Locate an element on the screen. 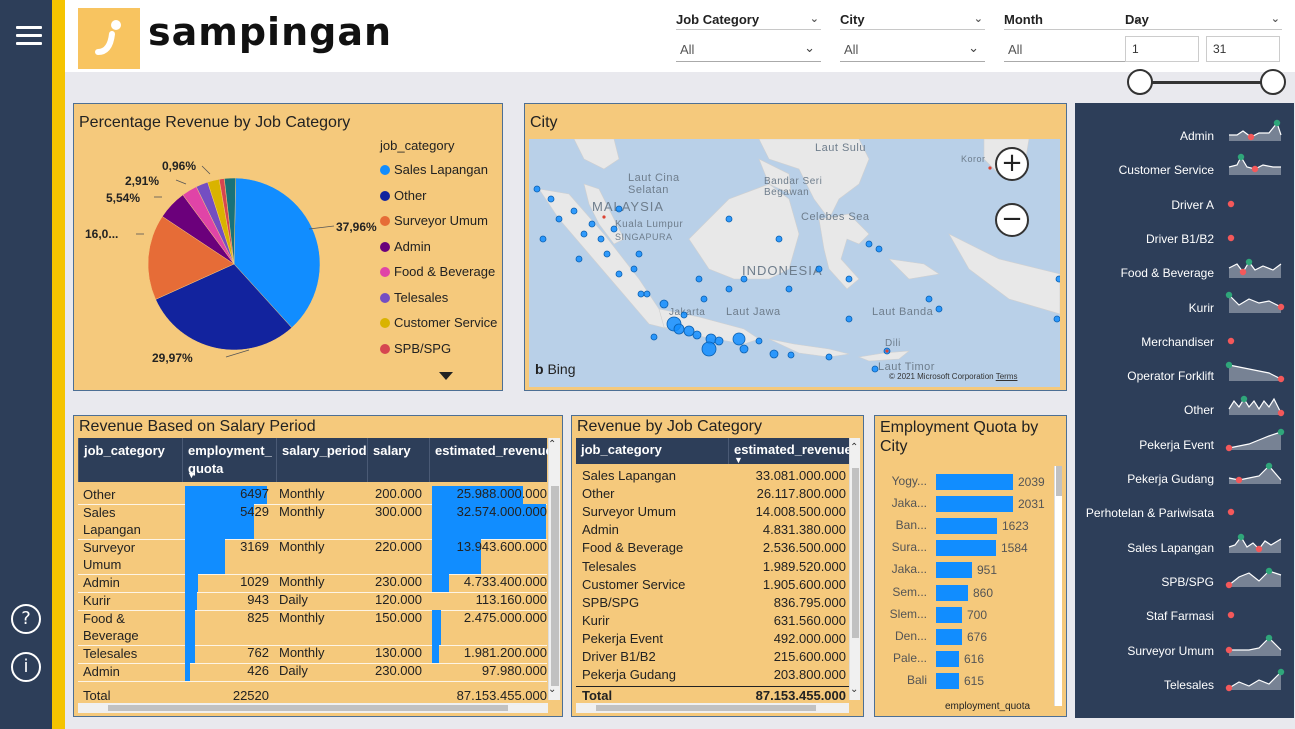  legend-item: Telesales is located at coordinates (414, 297).